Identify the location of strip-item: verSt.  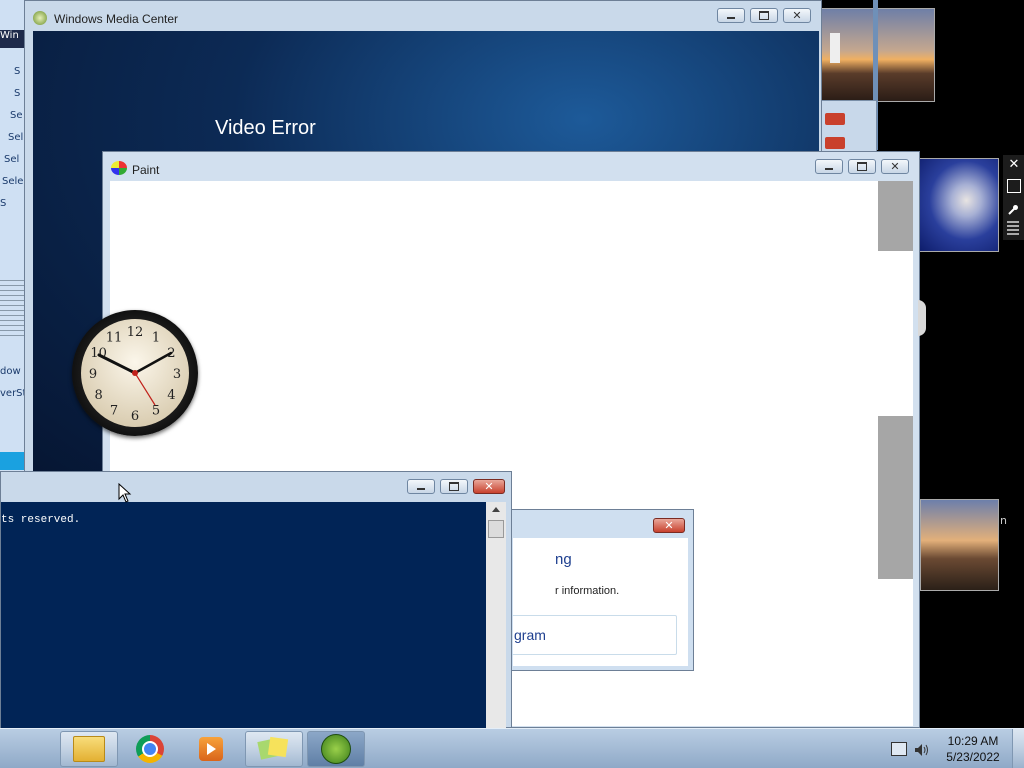
(12, 397).